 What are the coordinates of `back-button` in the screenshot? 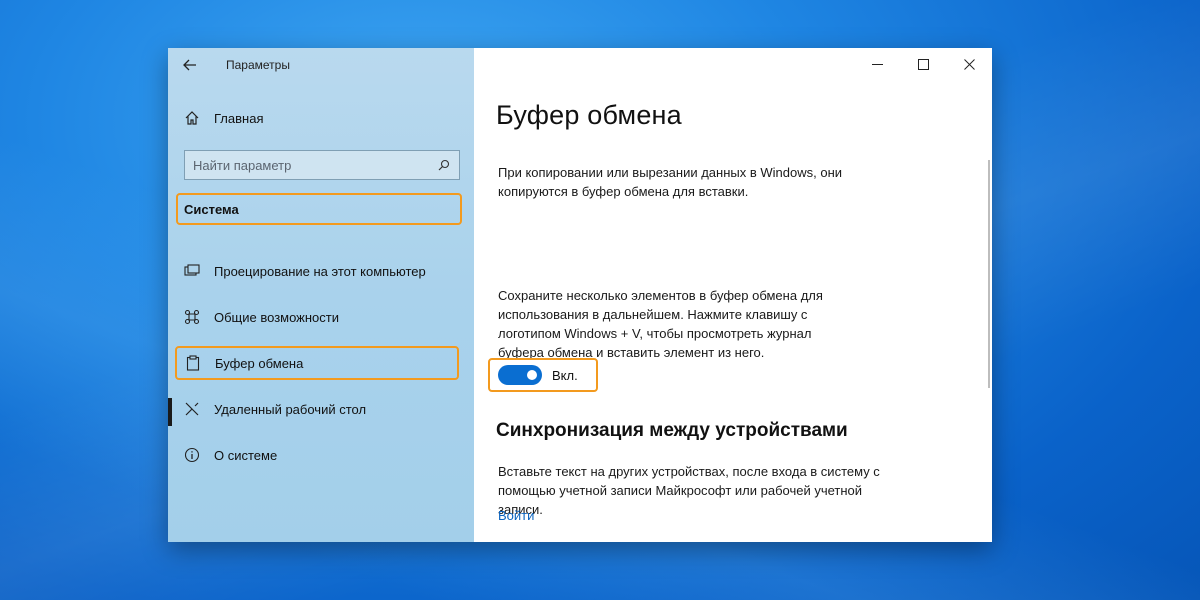 It's located at (190, 65).